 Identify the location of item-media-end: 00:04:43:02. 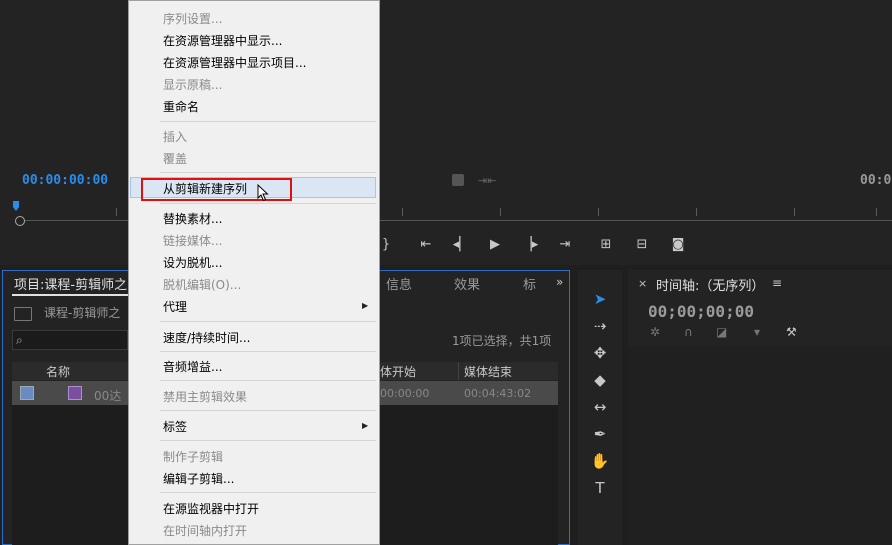
(498, 393).